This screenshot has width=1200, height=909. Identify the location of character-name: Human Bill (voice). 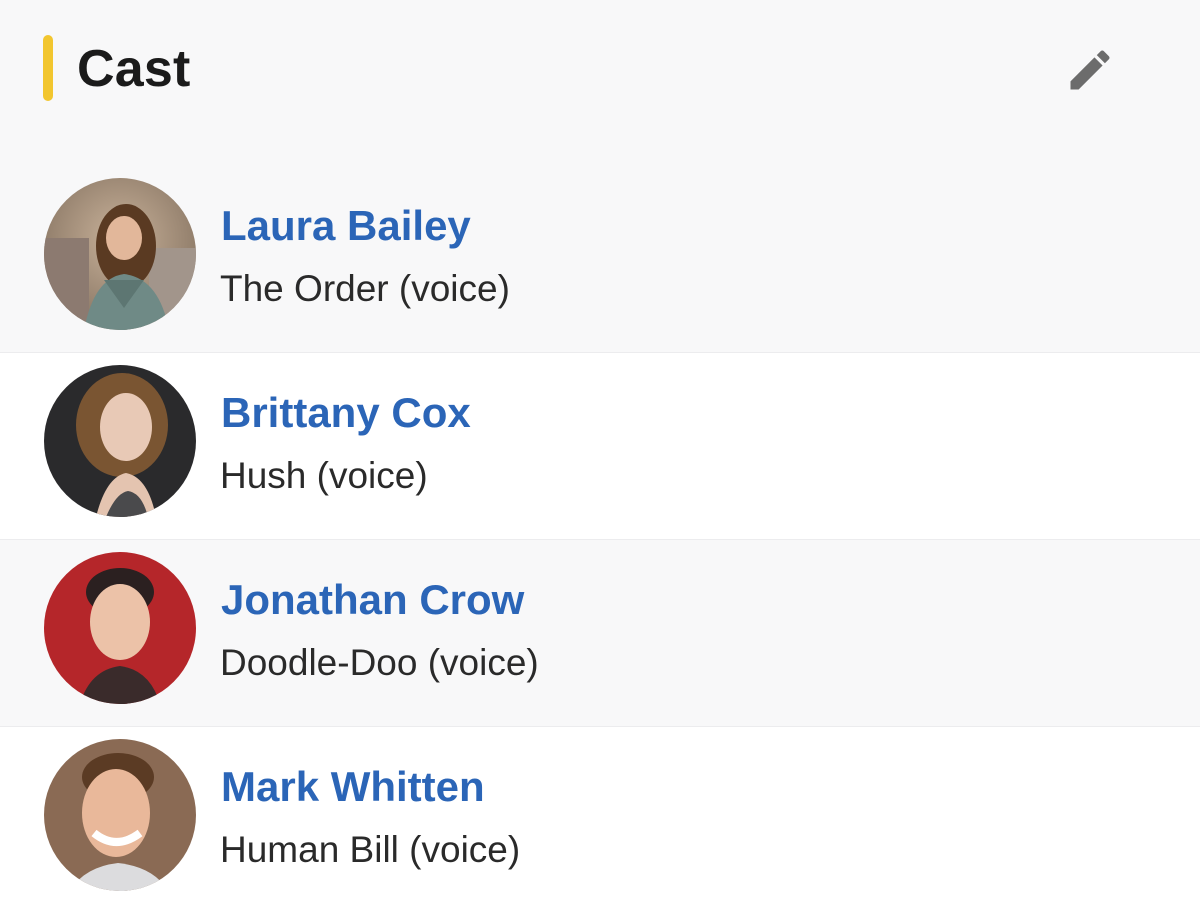
(370, 849).